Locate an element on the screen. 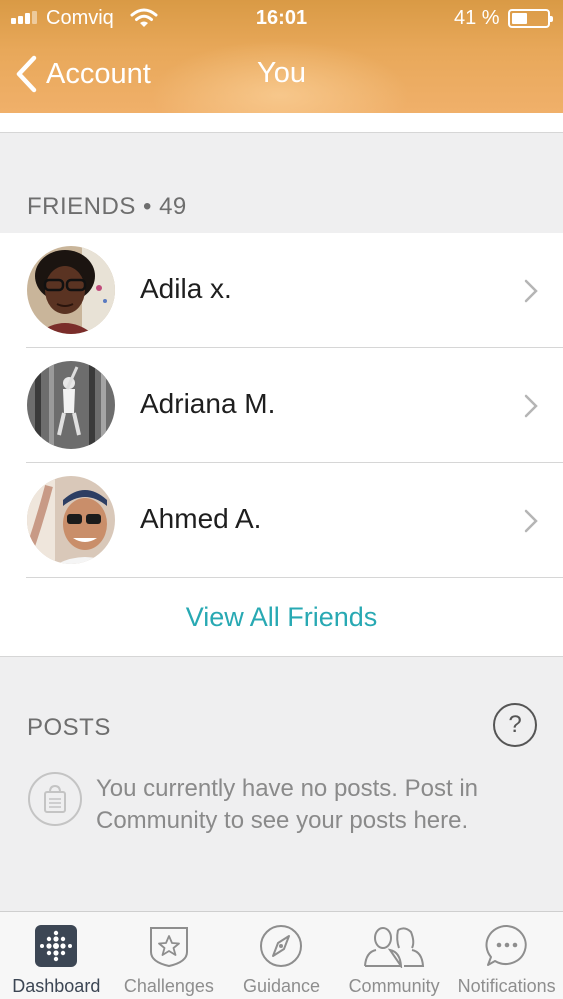 This screenshot has height=999, width=563. friend-row: Adila x. is located at coordinates (281, 290).